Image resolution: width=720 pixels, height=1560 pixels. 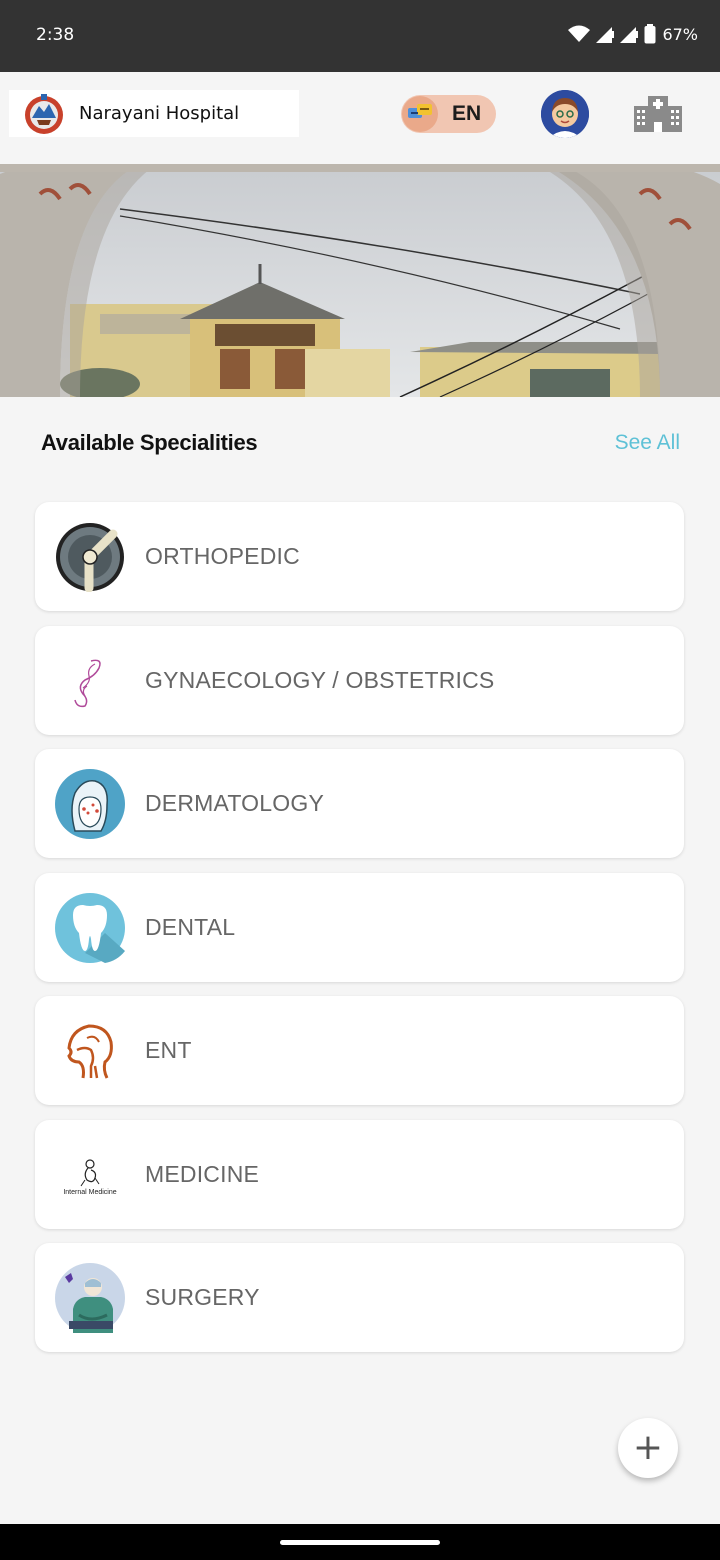 What do you see at coordinates (650, 34) in the screenshot?
I see `battery-icon` at bounding box center [650, 34].